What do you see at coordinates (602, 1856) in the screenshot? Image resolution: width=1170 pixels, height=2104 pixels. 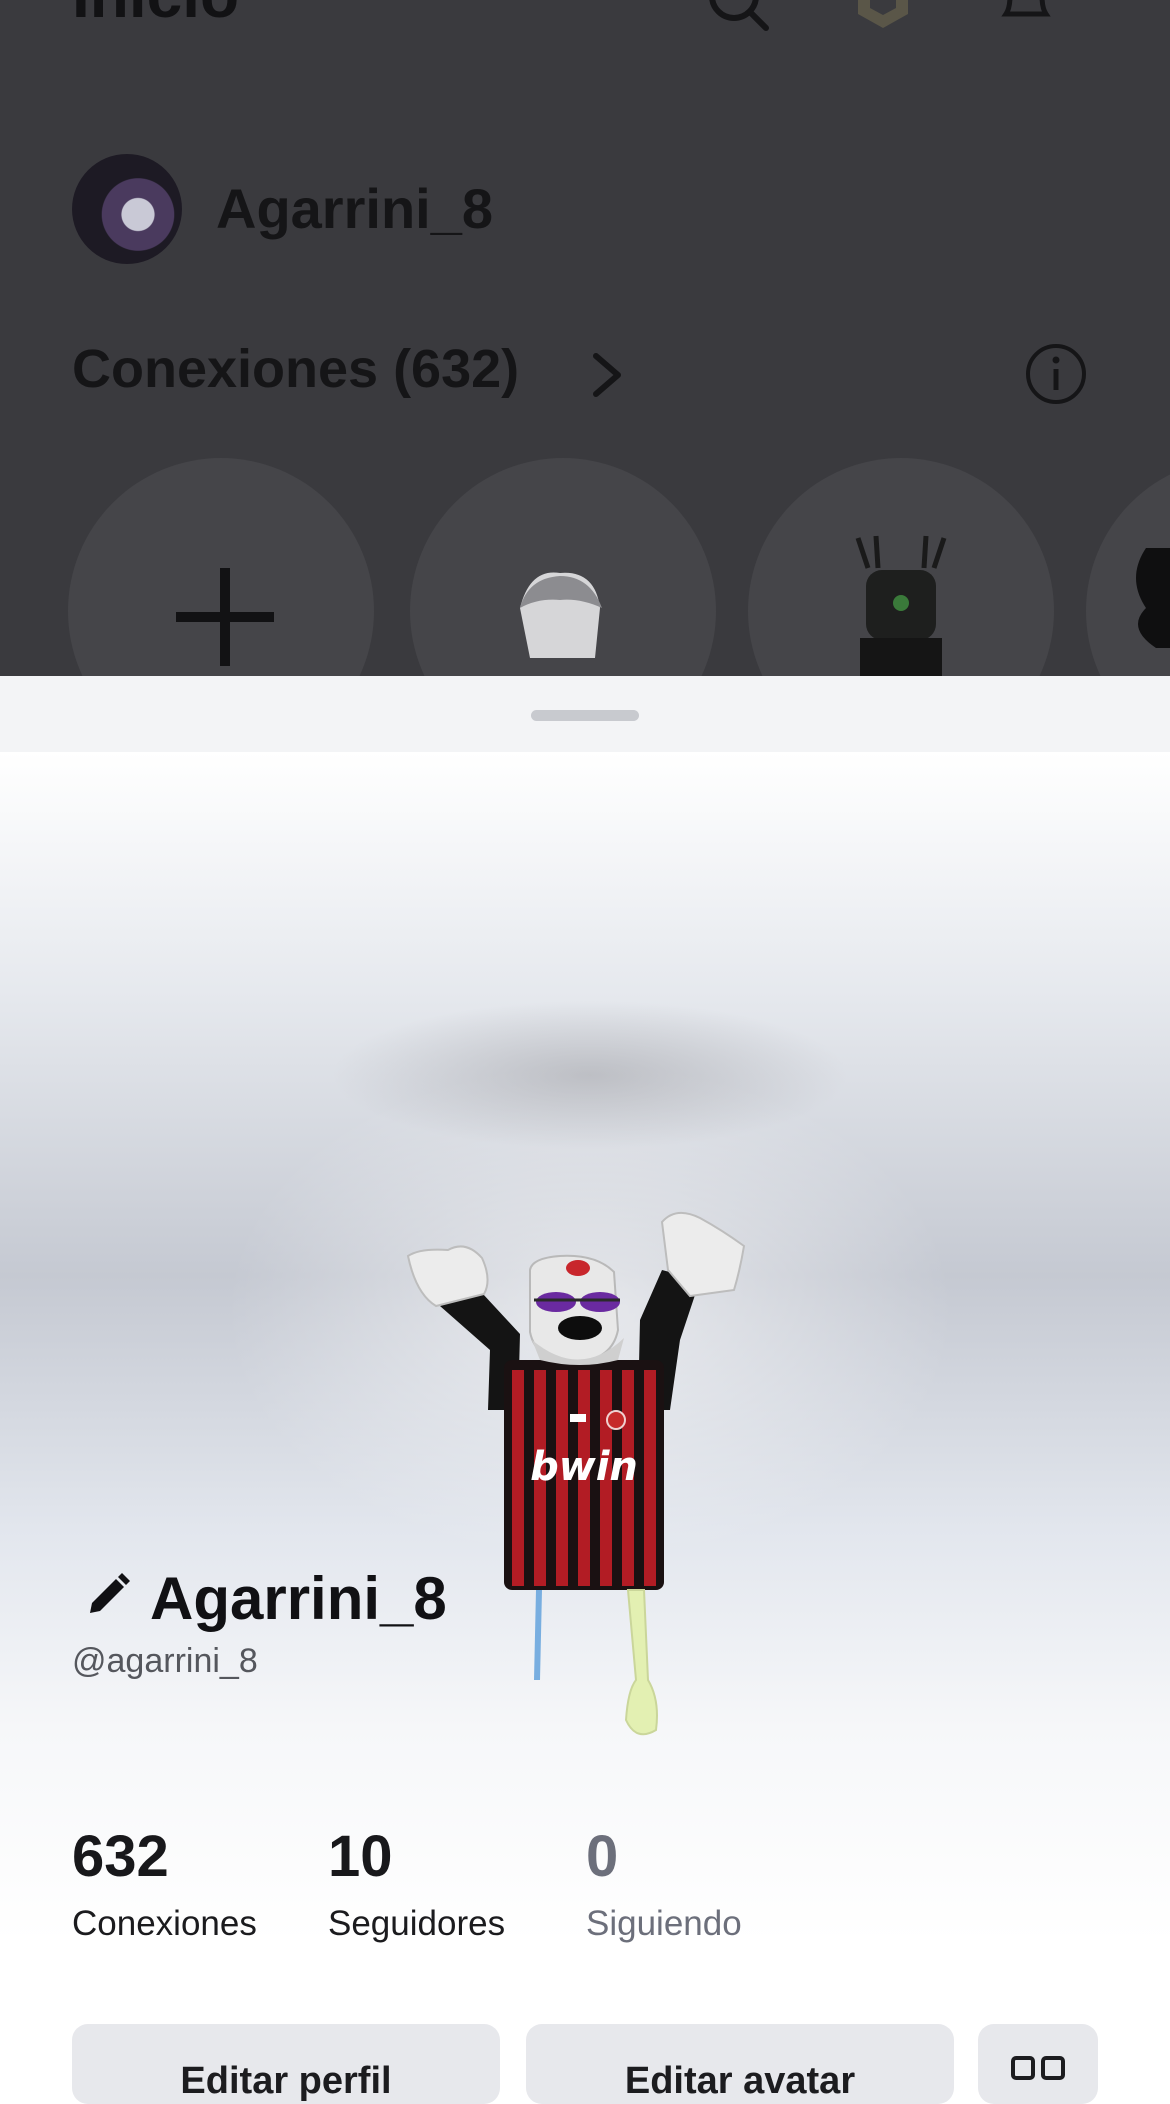 I see `stat-value: 0` at bounding box center [602, 1856].